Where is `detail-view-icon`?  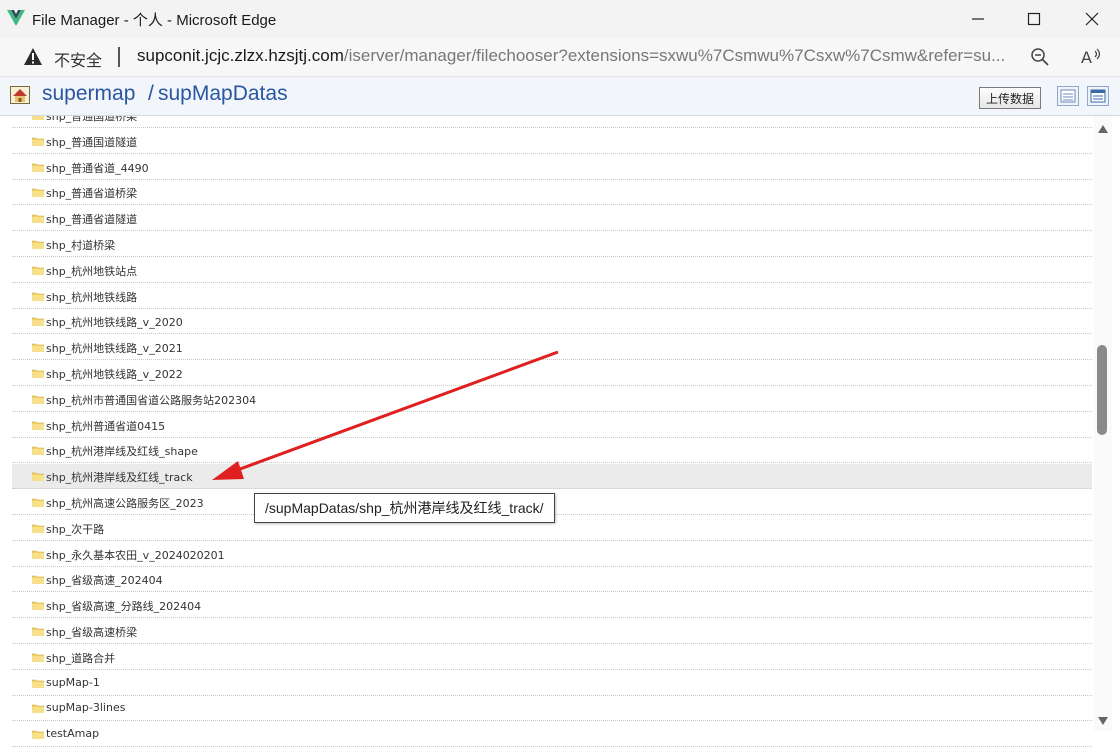 detail-view-icon is located at coordinates (1098, 96).